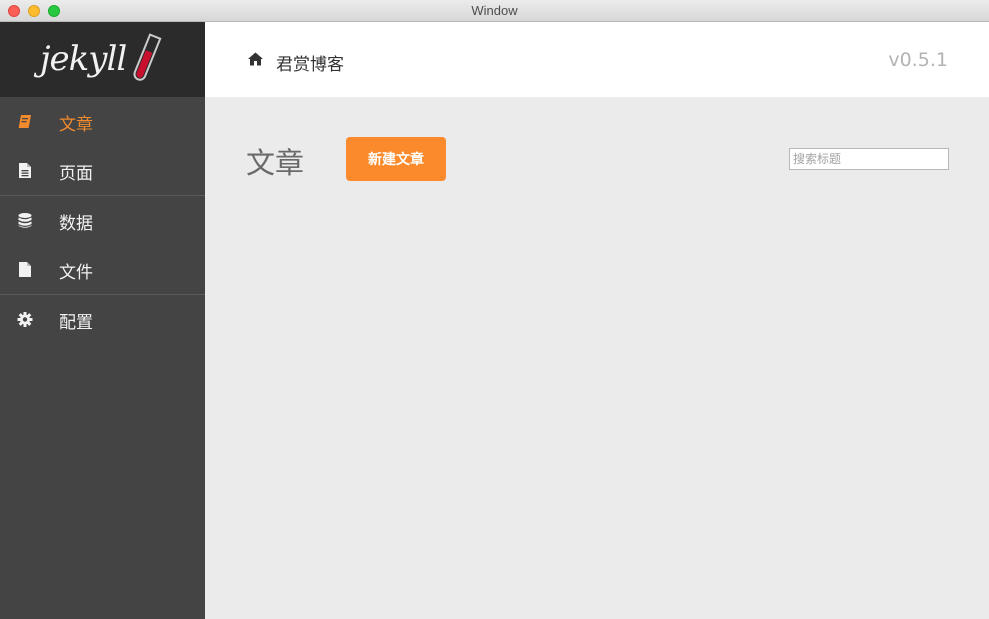 The height and width of the screenshot is (619, 989). What do you see at coordinates (146, 58) in the screenshot?
I see `test-tube-icon` at bounding box center [146, 58].